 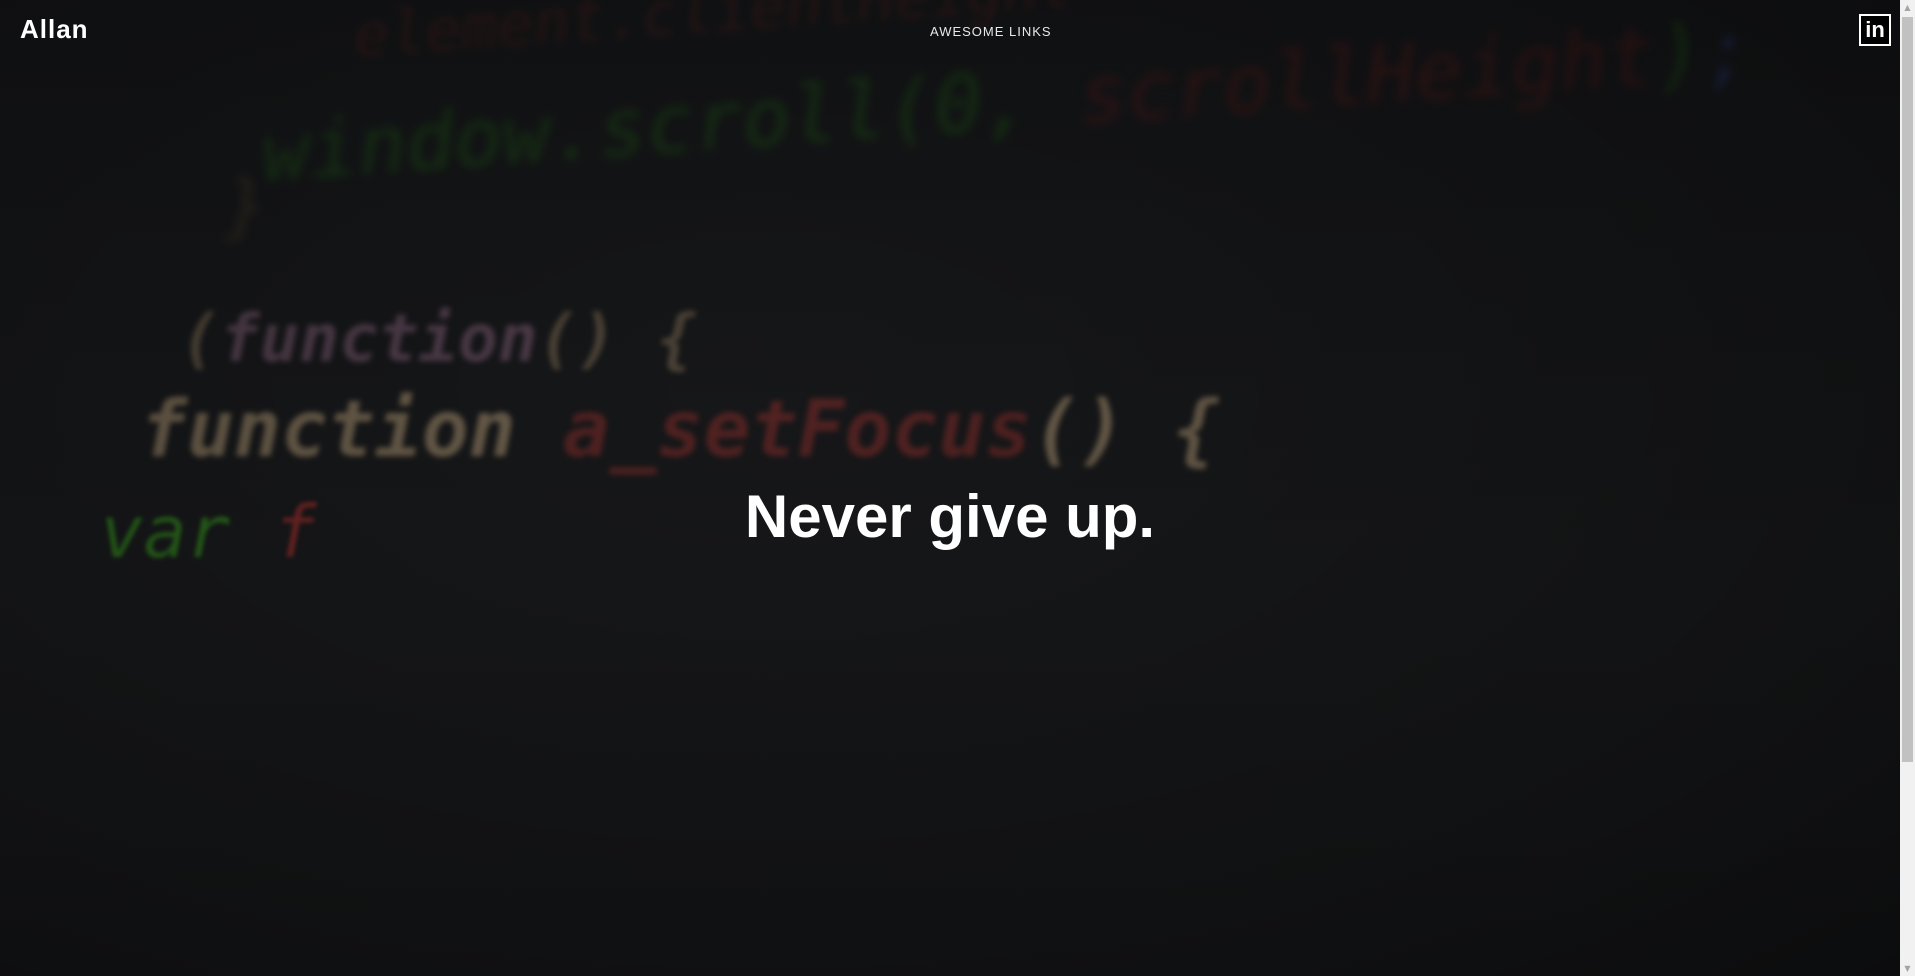 I want to click on scroll-up-arrow-icon: ▲, so click(x=1907, y=7).